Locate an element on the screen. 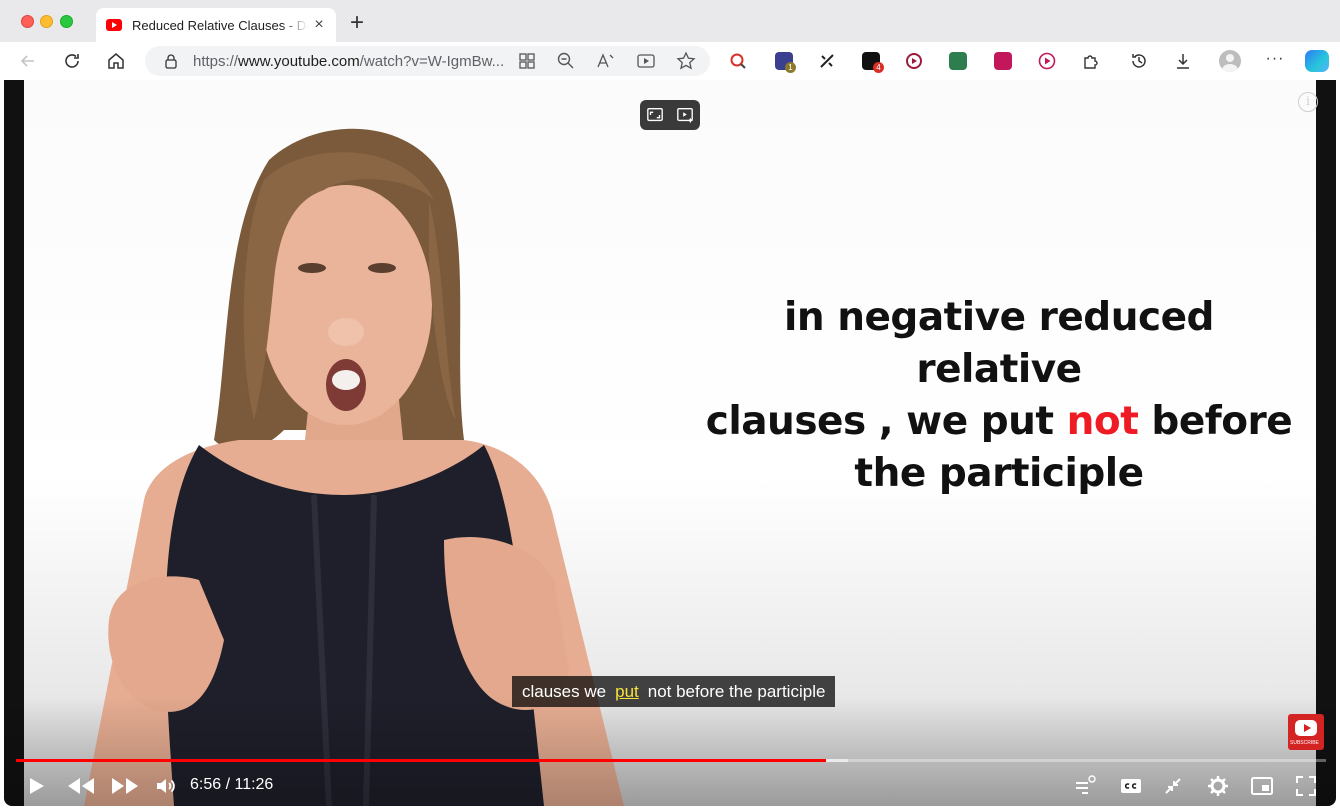  player-controls: 6:56 / 11:26 is located at coordinates (670, 786).